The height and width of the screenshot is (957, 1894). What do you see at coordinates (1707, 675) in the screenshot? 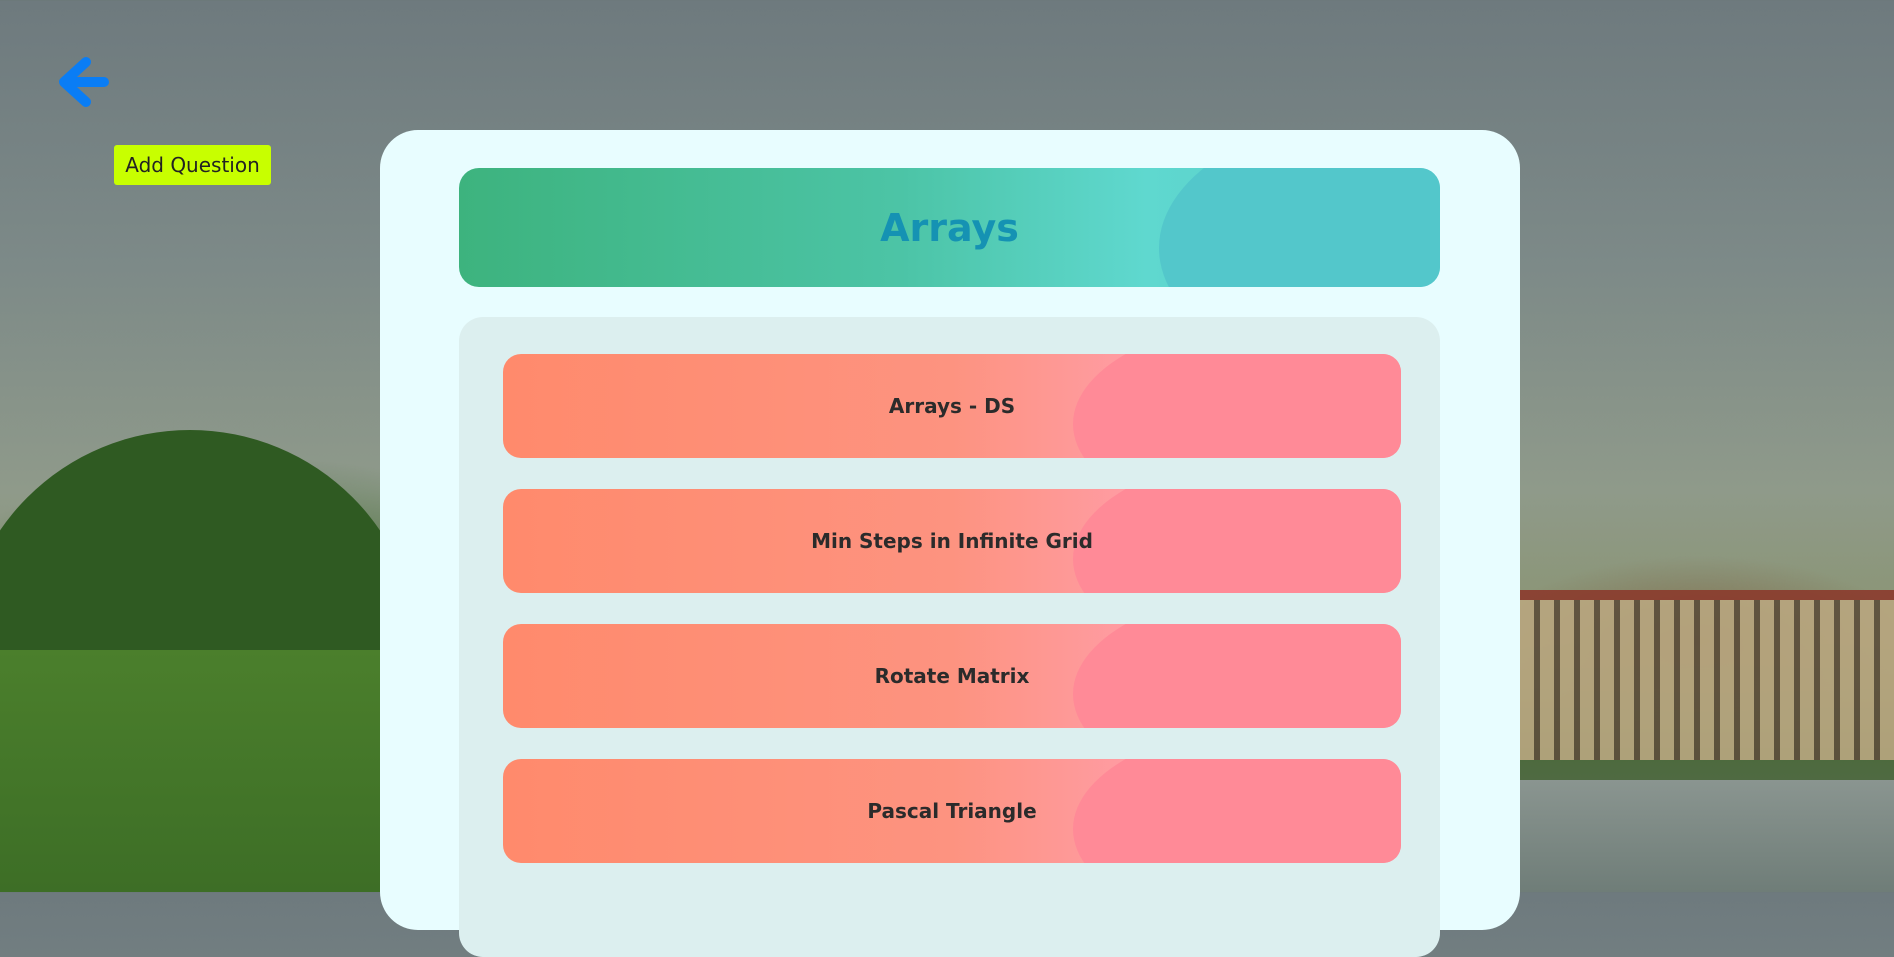
I see `background-building` at bounding box center [1707, 675].